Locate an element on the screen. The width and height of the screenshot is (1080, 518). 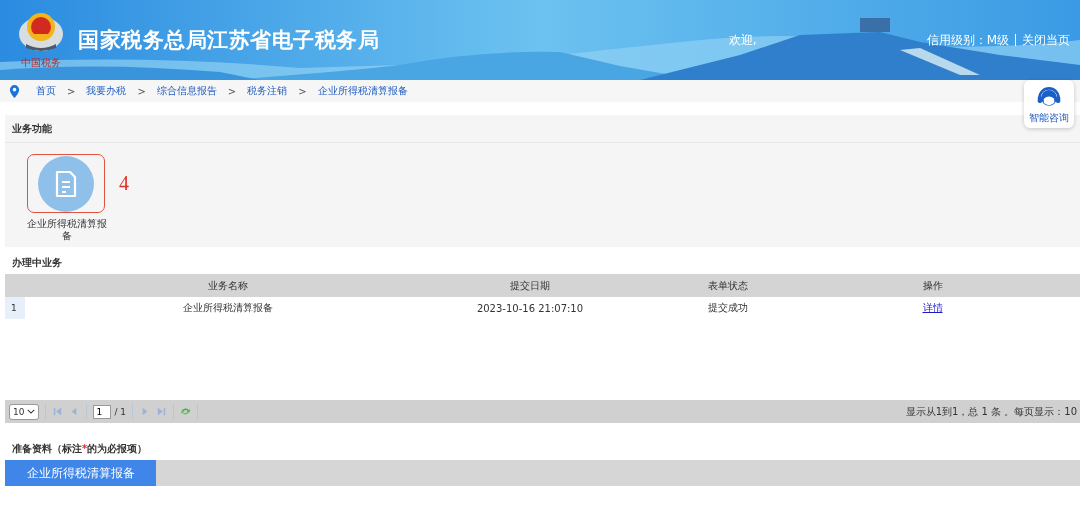
column-header: 表单状态 is located at coordinates (727, 285).